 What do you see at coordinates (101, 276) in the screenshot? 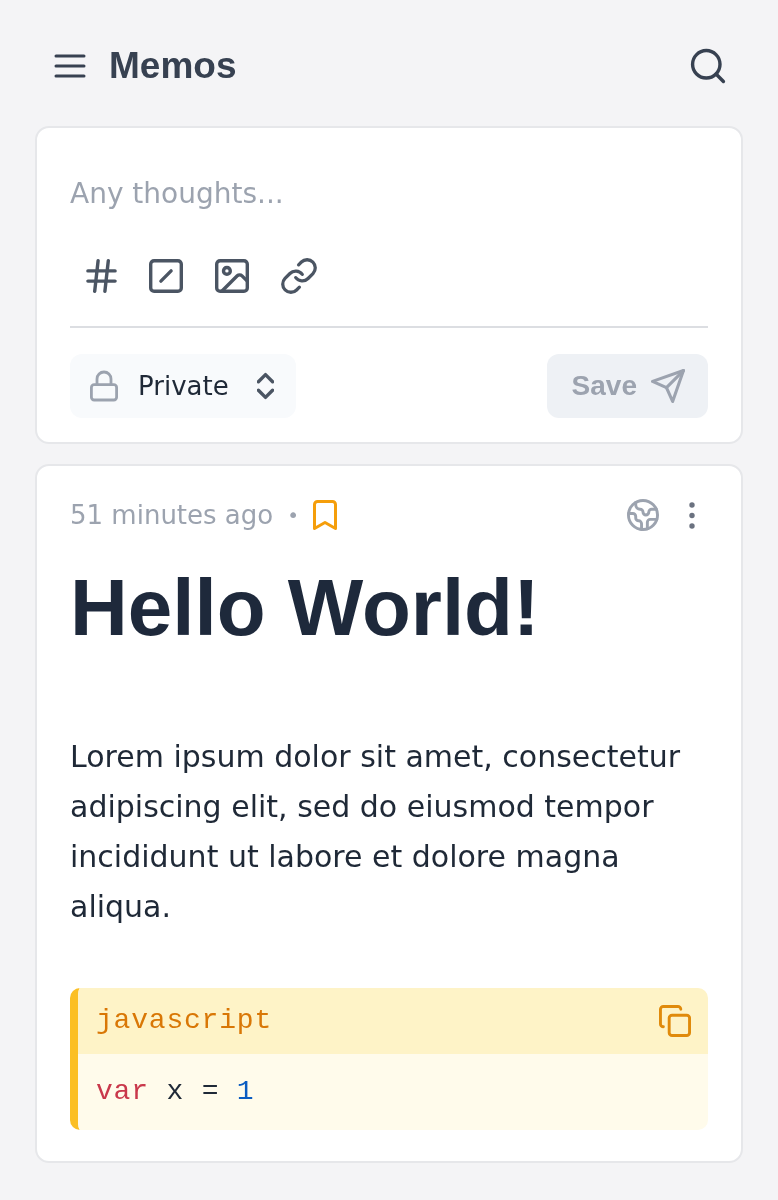
I see `hash-icon` at bounding box center [101, 276].